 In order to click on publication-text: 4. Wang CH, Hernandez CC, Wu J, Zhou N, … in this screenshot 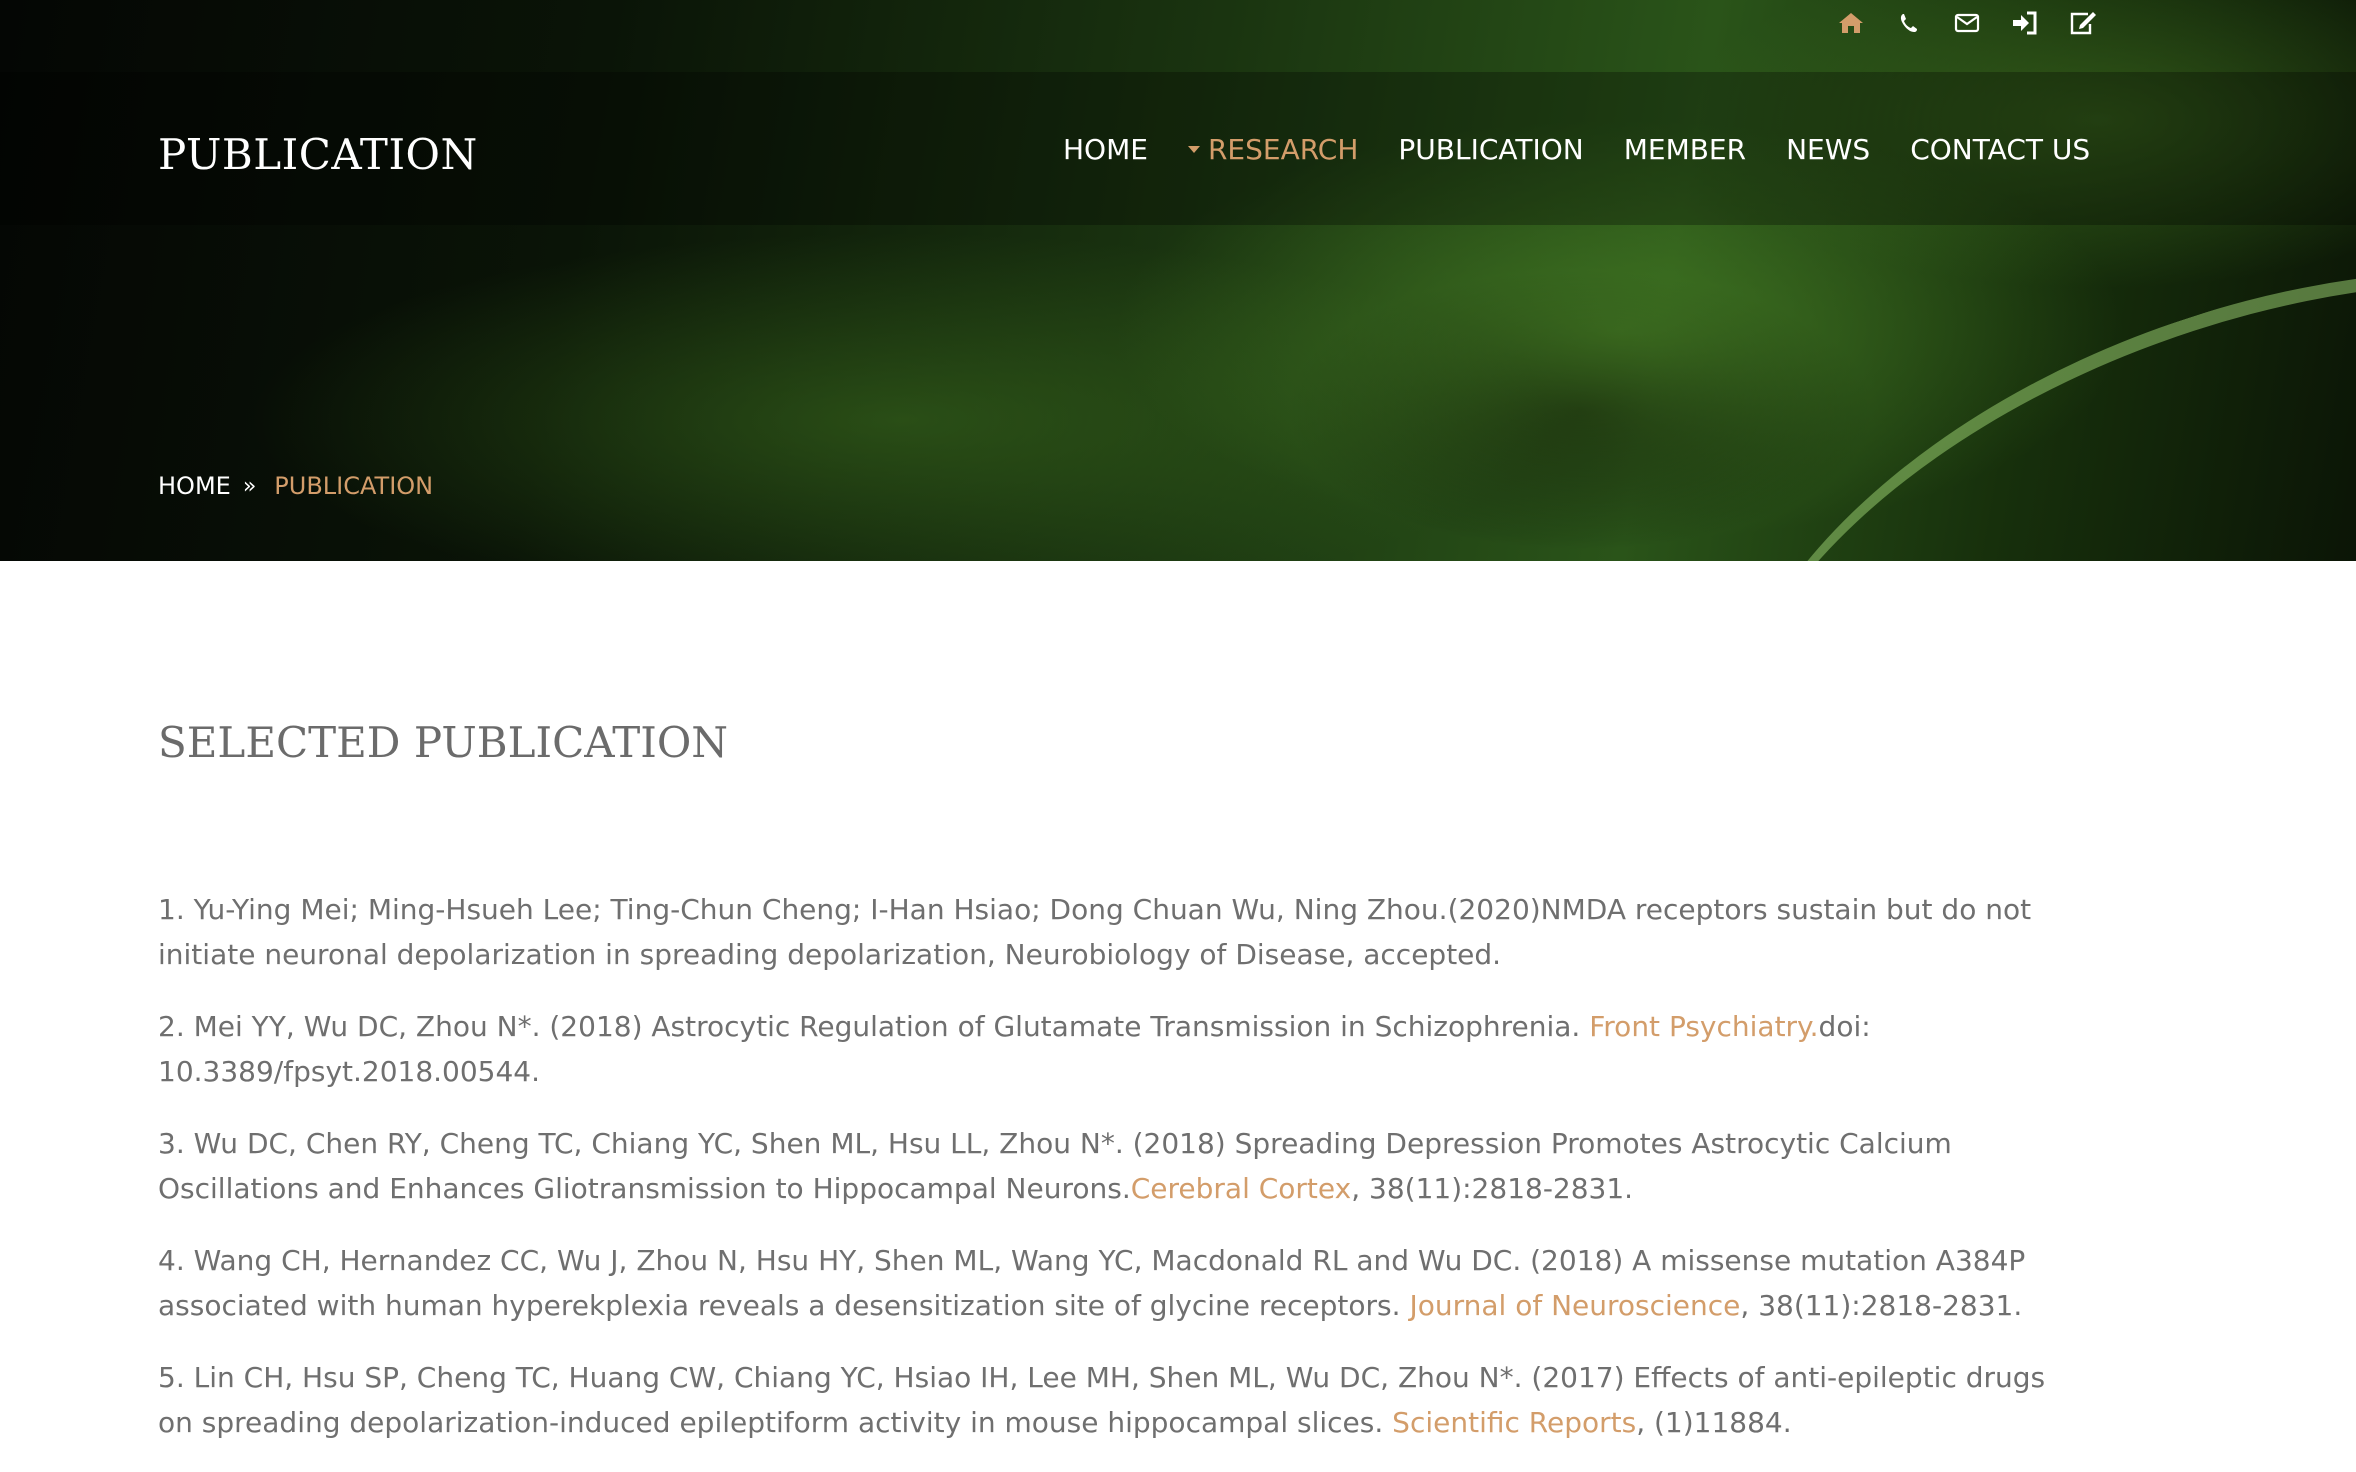, I will do `click(1092, 1260)`.